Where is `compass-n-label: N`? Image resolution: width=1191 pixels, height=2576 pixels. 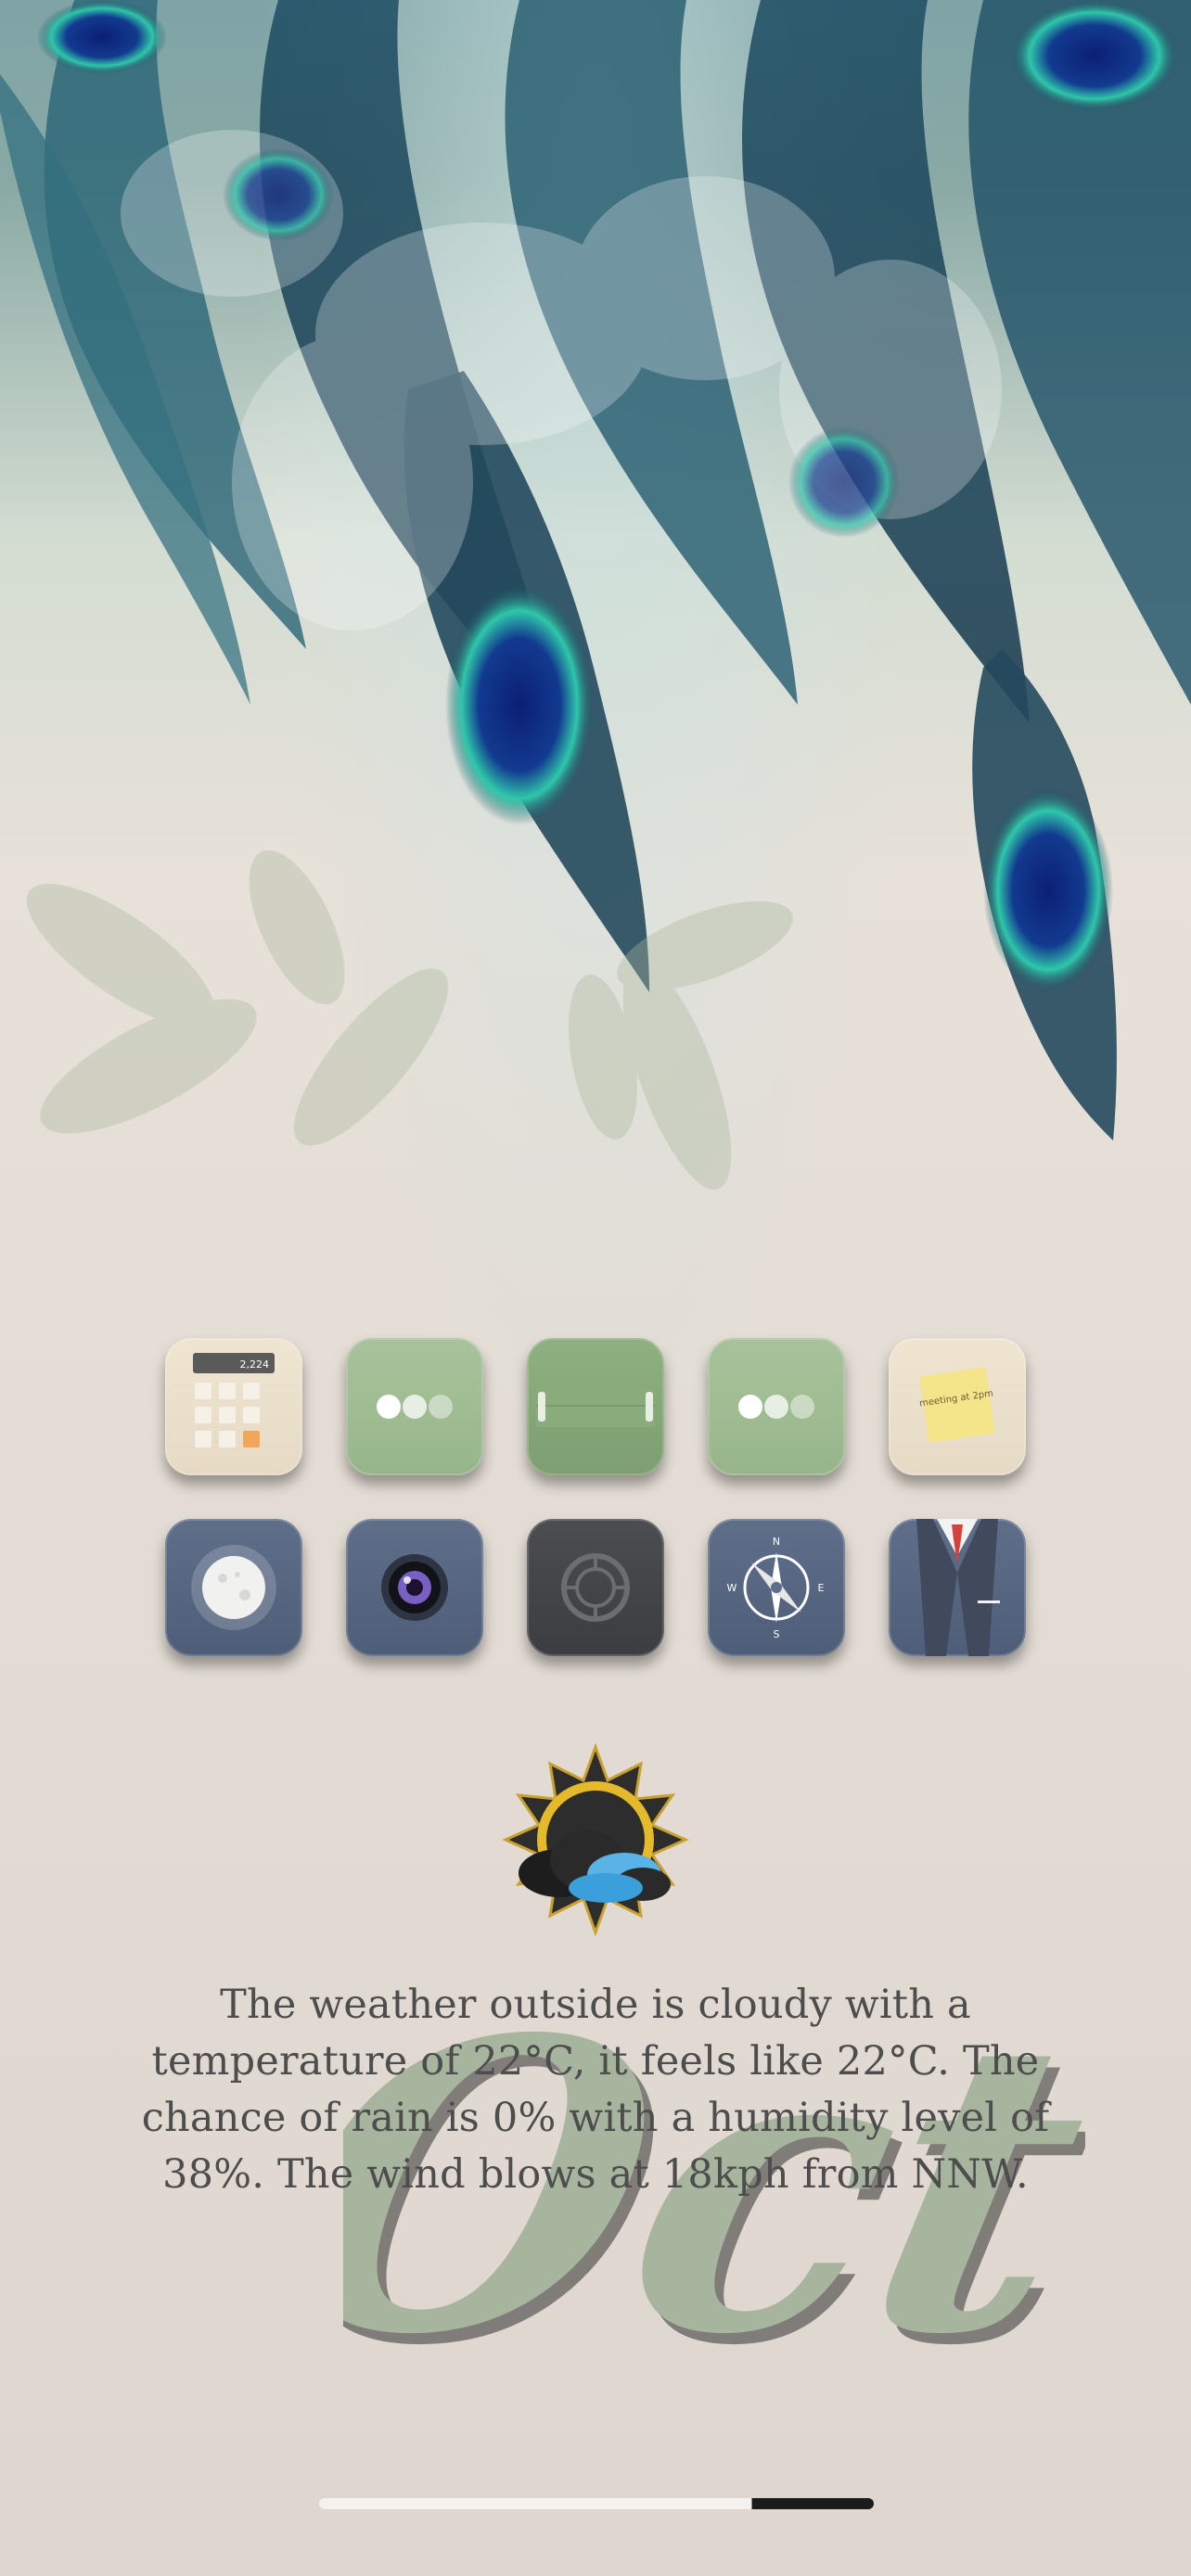
compass-n-label: N is located at coordinates (777, 1542).